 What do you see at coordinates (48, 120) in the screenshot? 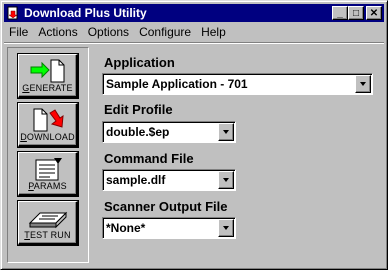
I see `download-icon` at bounding box center [48, 120].